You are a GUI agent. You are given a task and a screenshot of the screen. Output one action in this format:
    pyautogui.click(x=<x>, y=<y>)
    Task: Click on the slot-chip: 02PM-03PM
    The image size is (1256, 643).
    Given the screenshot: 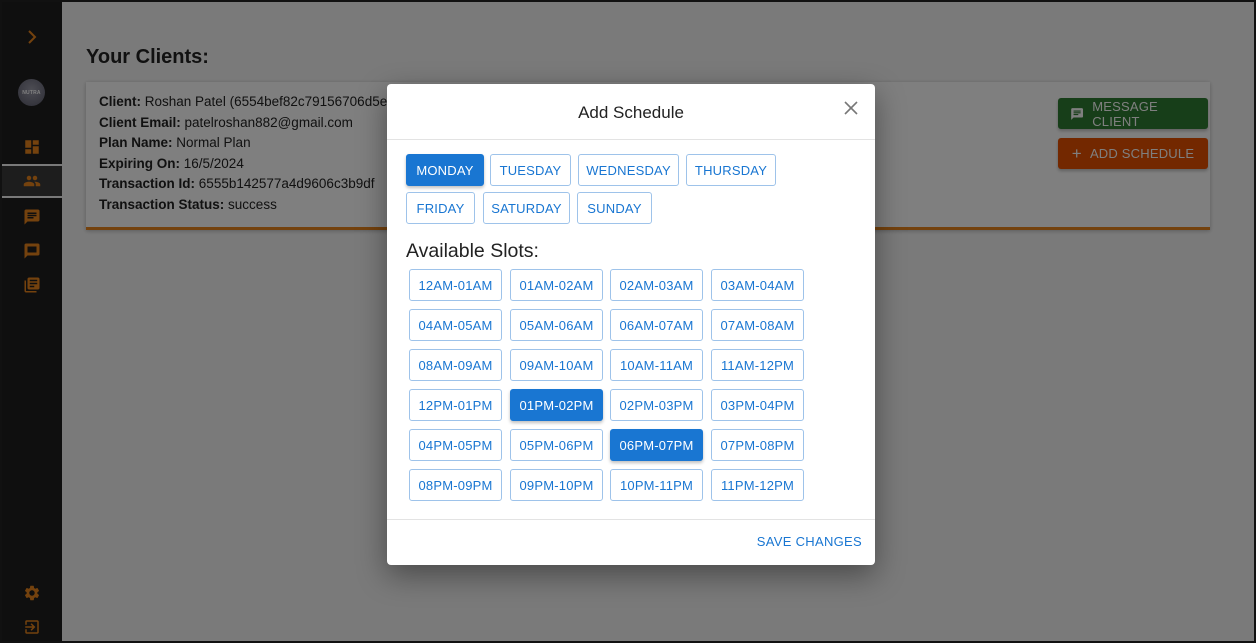 What is the action you would take?
    pyautogui.click(x=656, y=405)
    